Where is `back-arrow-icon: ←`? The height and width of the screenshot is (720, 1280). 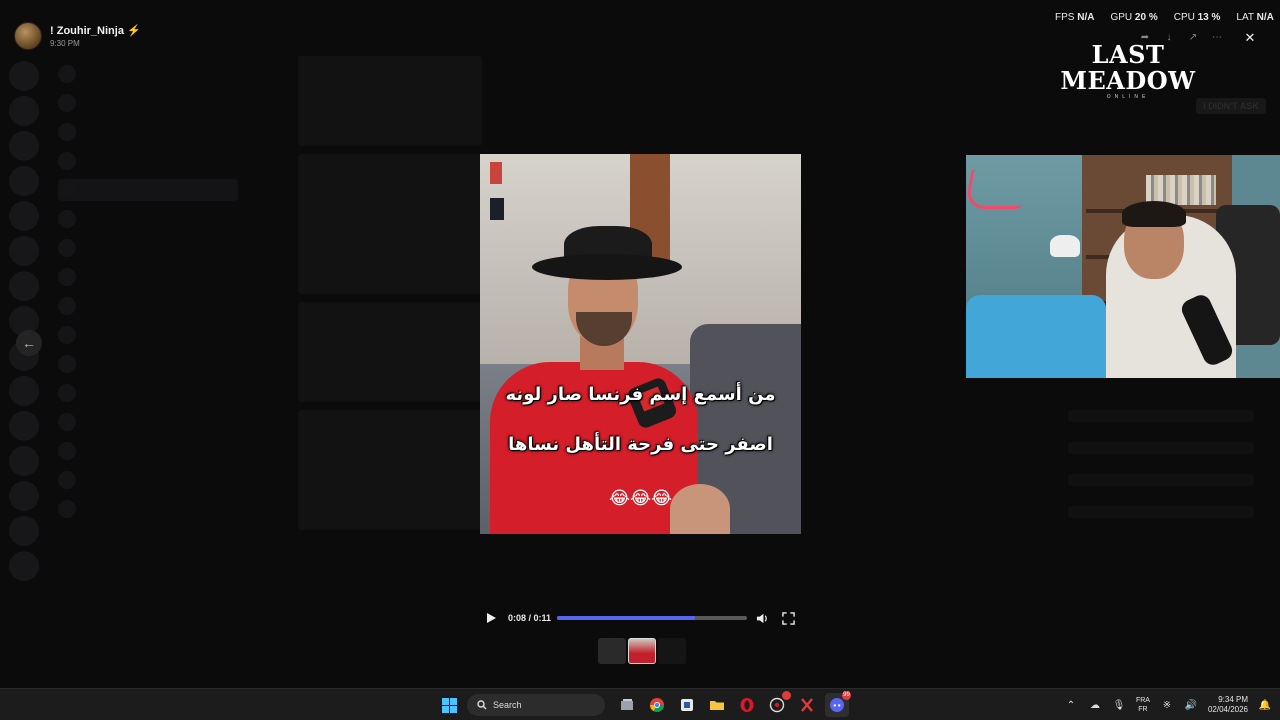
back-arrow-icon: ← is located at coordinates (29, 343).